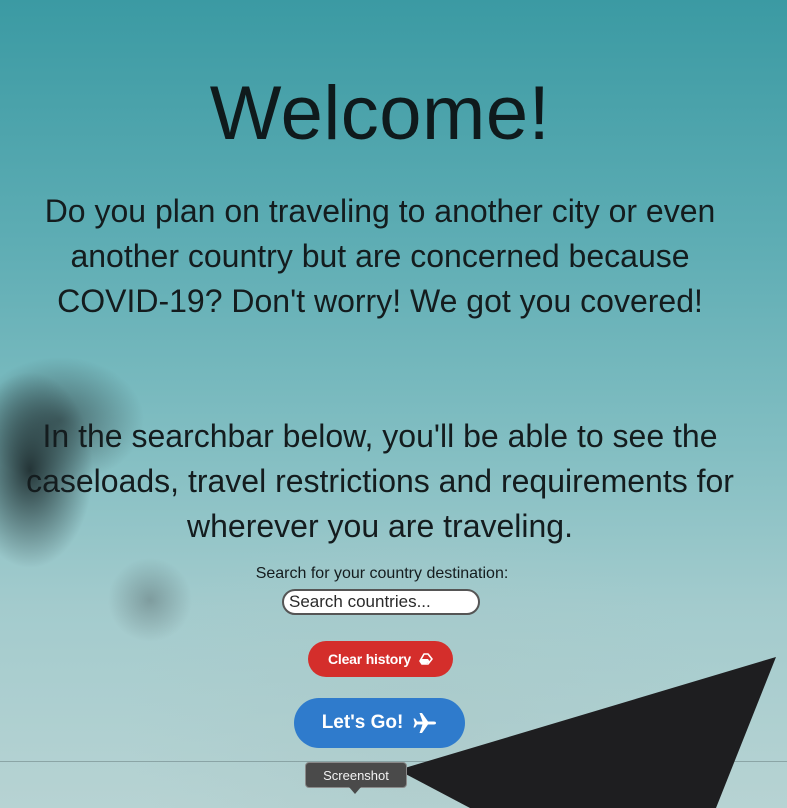 The image size is (787, 808). Describe the element at coordinates (426, 659) in the screenshot. I see `eraser-icon` at that location.